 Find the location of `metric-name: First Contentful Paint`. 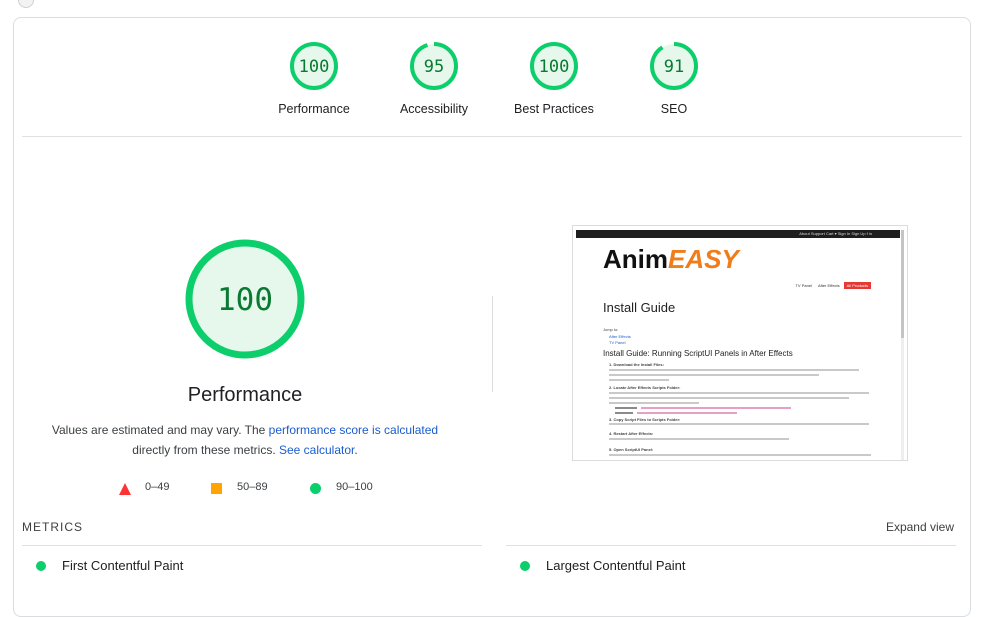

metric-name: First Contentful Paint is located at coordinates (123, 565).